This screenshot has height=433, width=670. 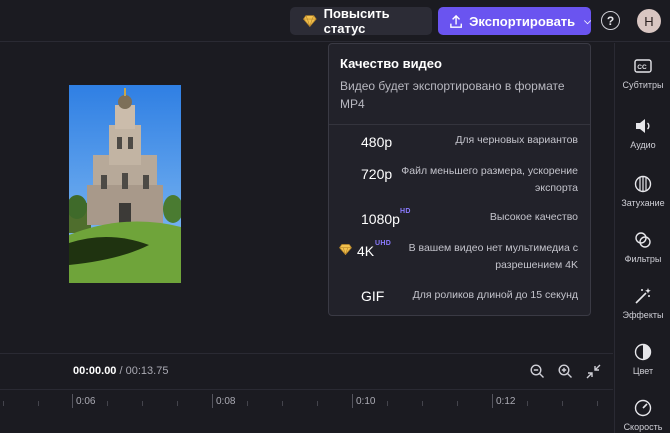 What do you see at coordinates (456, 21) in the screenshot?
I see `upload-icon` at bounding box center [456, 21].